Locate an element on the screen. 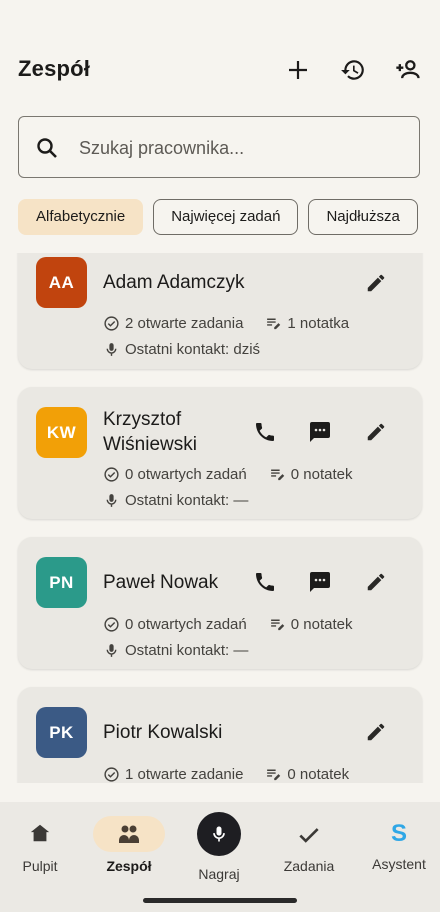 The width and height of the screenshot is (440, 912). nav-item-zespol: Zespół is located at coordinates (129, 852).